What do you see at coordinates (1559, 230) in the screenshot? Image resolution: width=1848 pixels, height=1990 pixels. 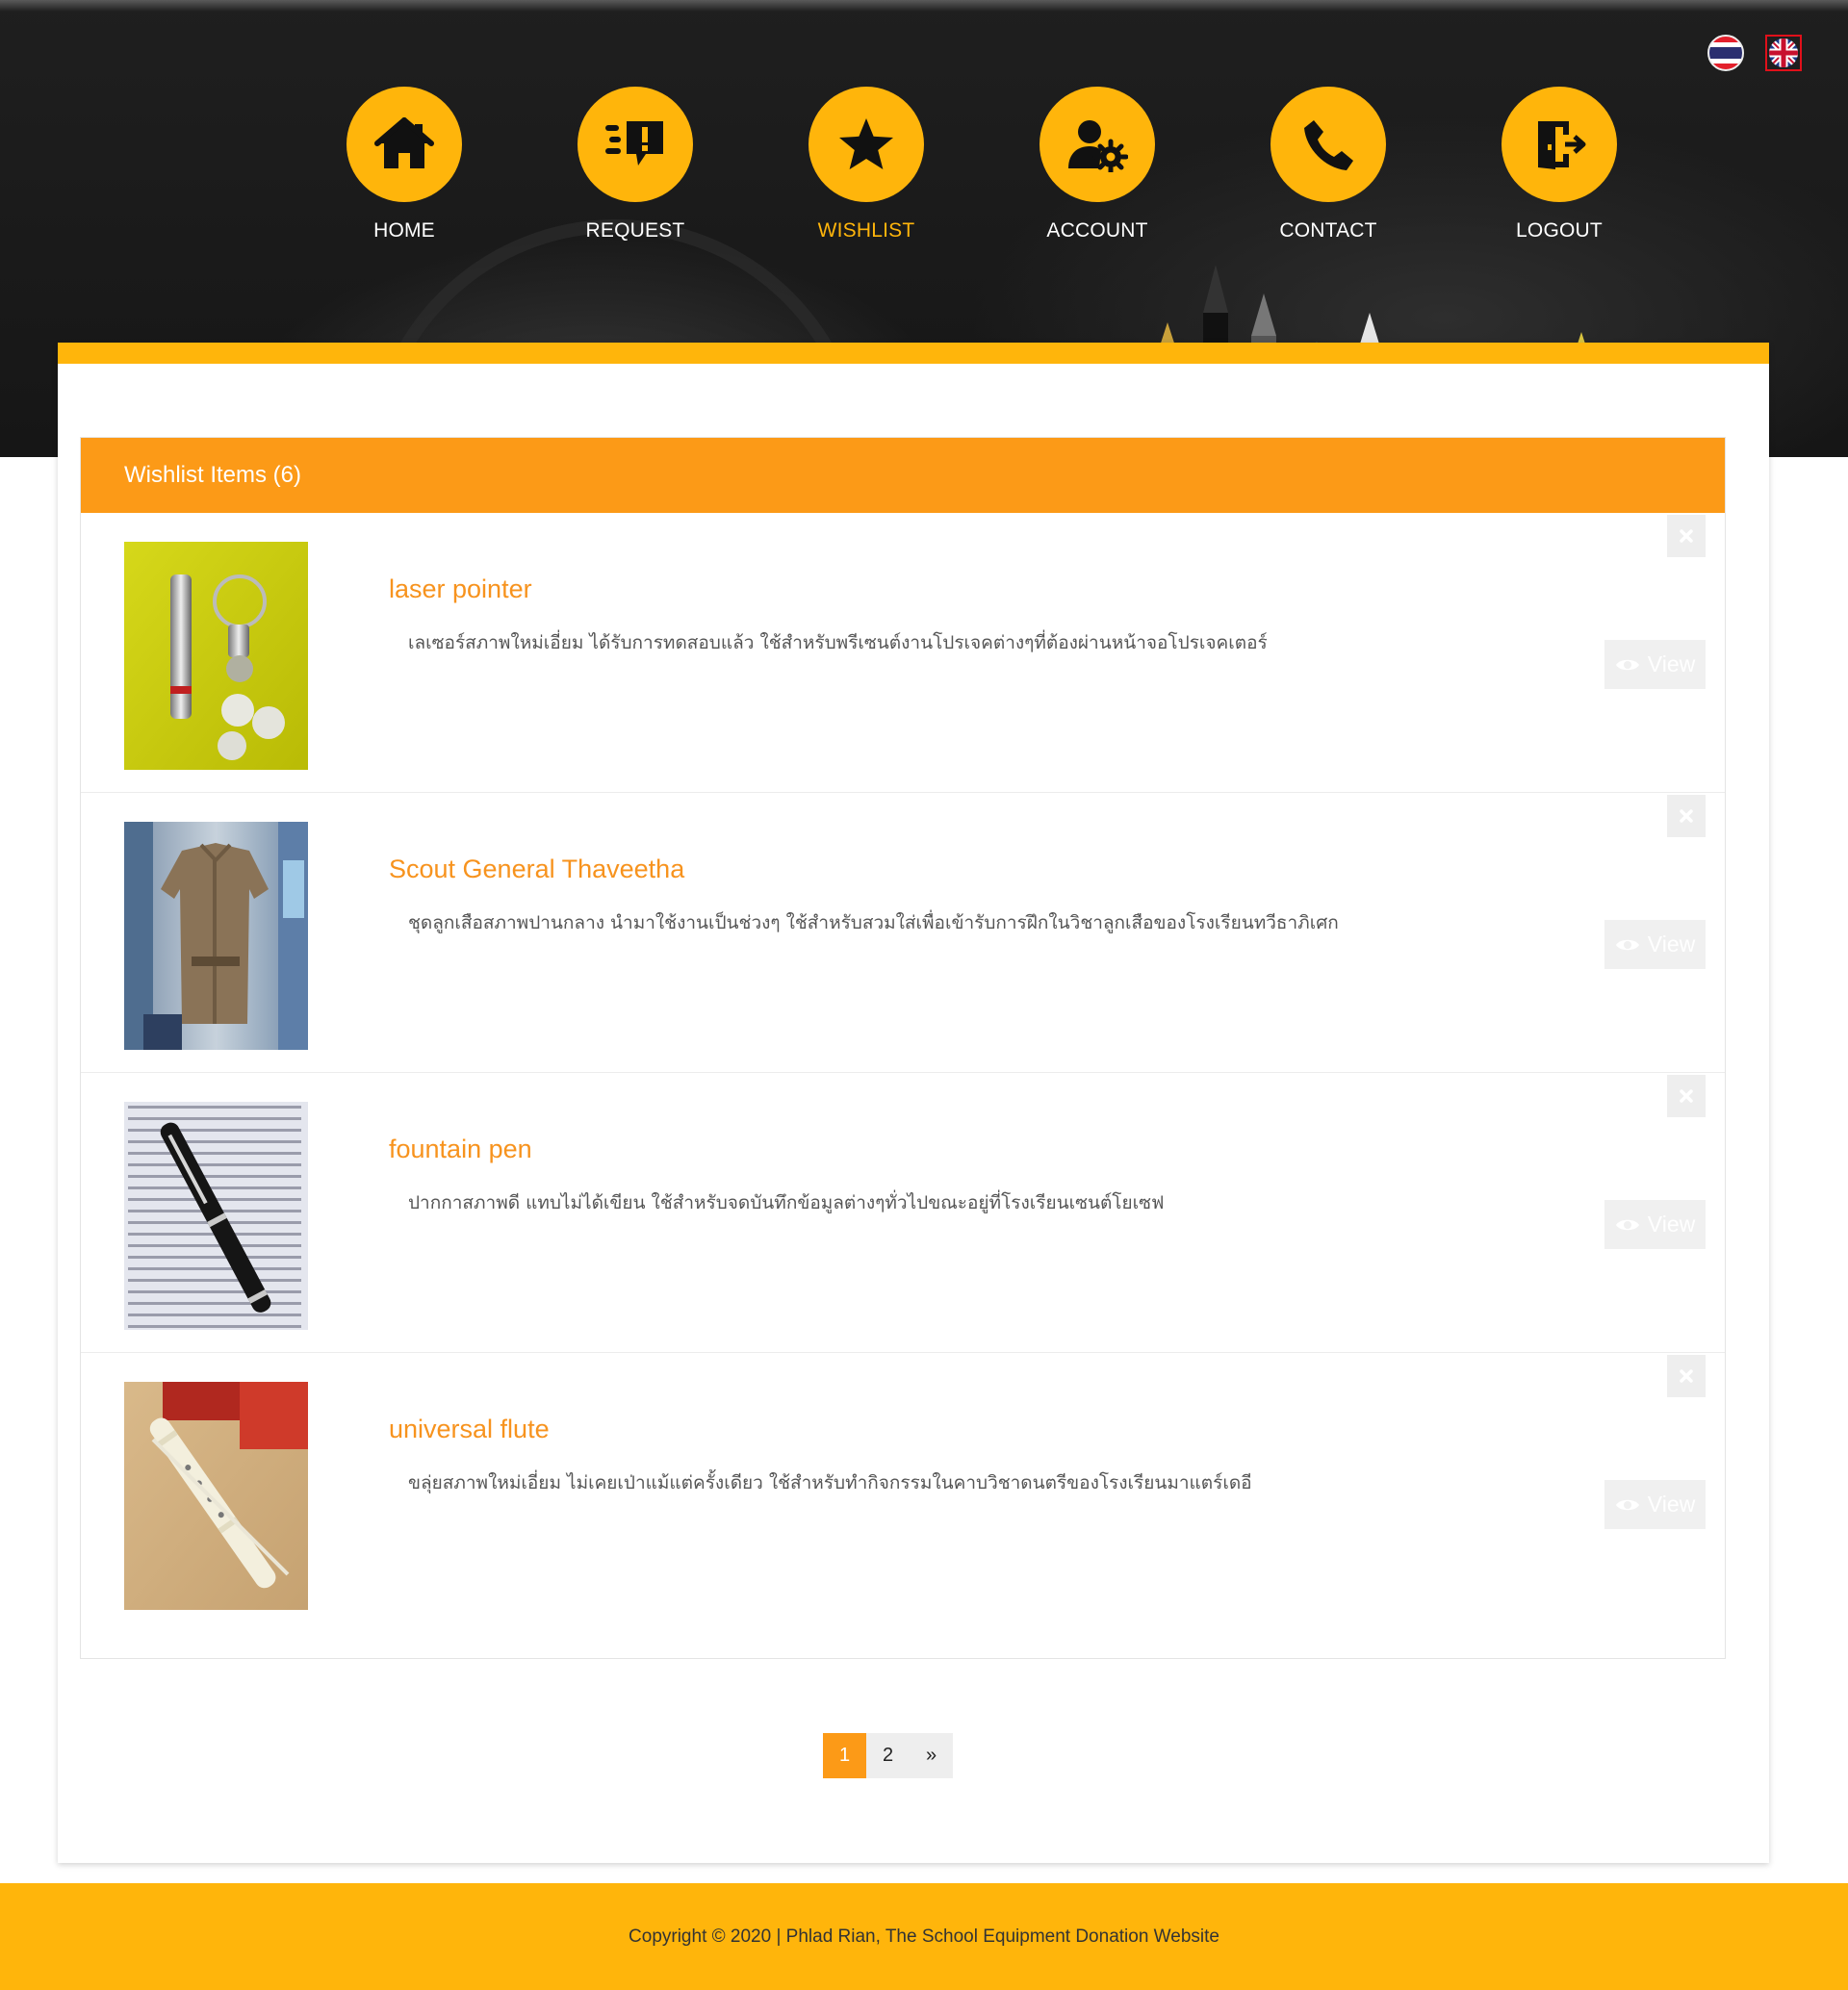 I see `nav-label-logout: LOGOUT` at bounding box center [1559, 230].